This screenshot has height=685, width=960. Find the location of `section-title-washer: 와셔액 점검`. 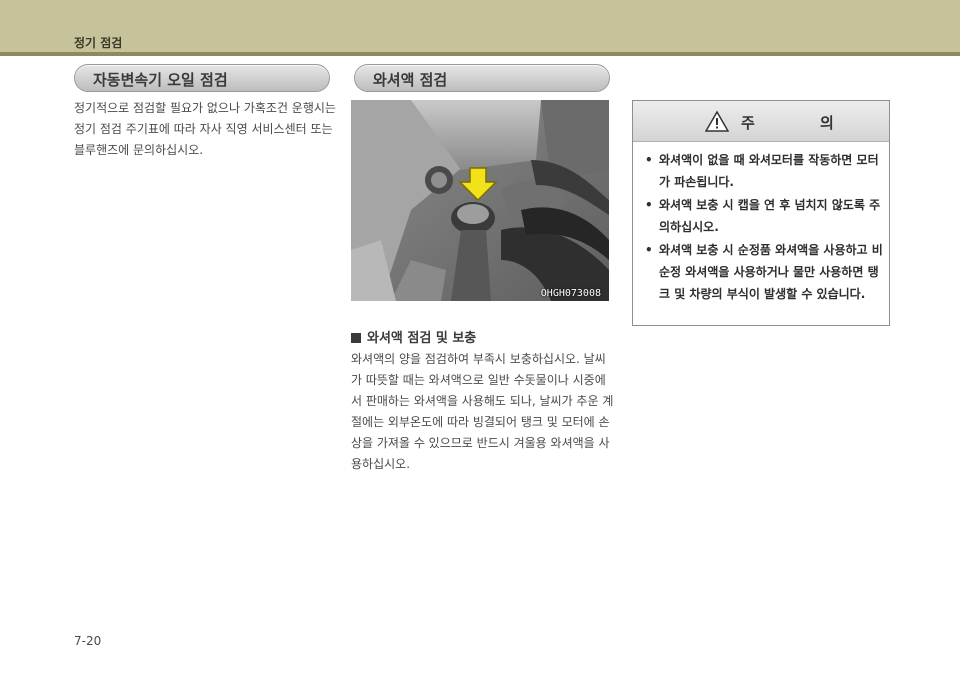

section-title-washer: 와셔액 점검 is located at coordinates (482, 78).